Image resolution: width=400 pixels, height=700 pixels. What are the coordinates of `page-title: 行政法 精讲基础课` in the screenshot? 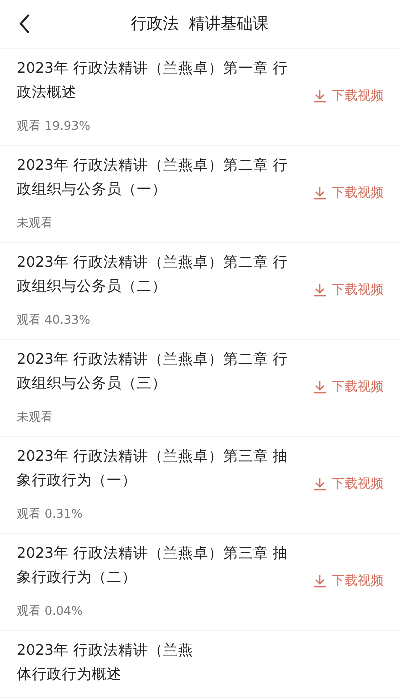 It's located at (200, 24).